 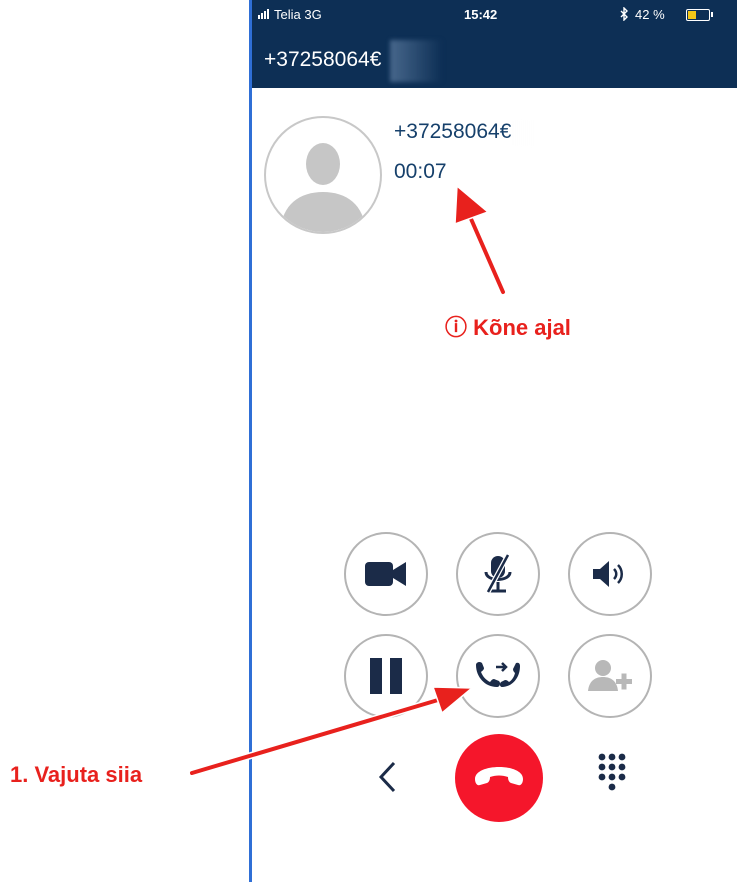 I want to click on back-button, so click(x=387, y=779).